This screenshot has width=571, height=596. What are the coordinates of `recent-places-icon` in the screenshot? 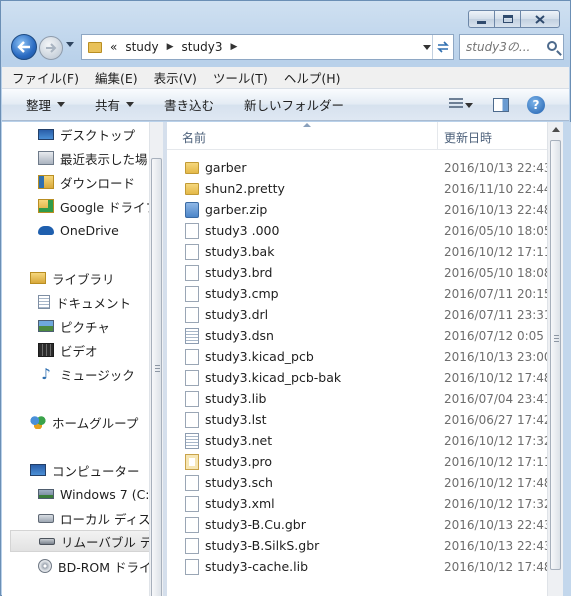 It's located at (46, 158).